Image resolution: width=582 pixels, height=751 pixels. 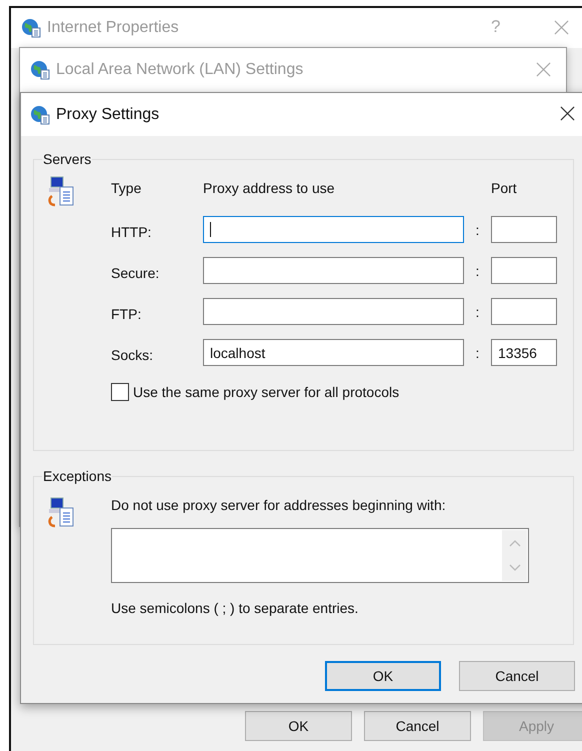 I want to click on address-field: localhost, so click(x=333, y=352).